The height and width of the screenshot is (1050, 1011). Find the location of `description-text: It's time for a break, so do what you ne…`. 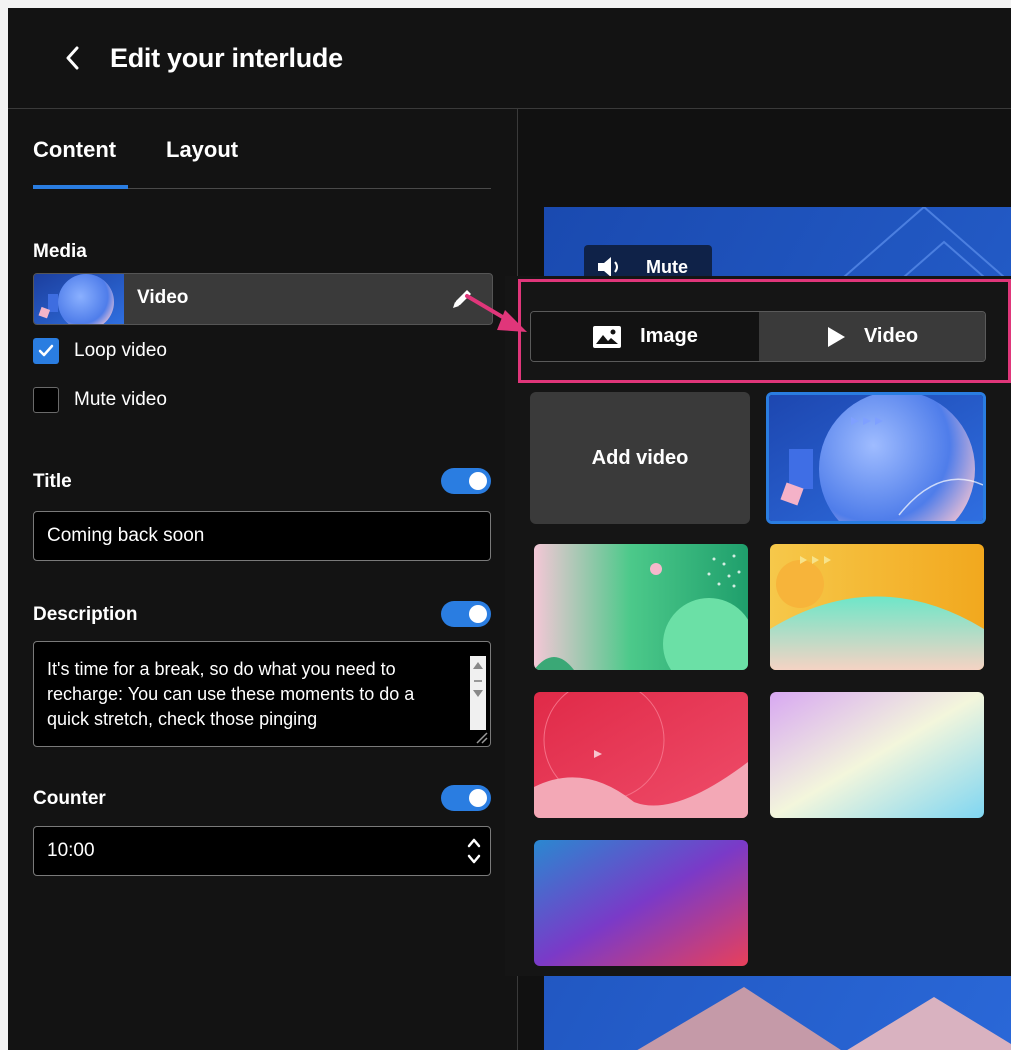

description-text: It's time for a break, so do what you ne… is located at coordinates (231, 694).